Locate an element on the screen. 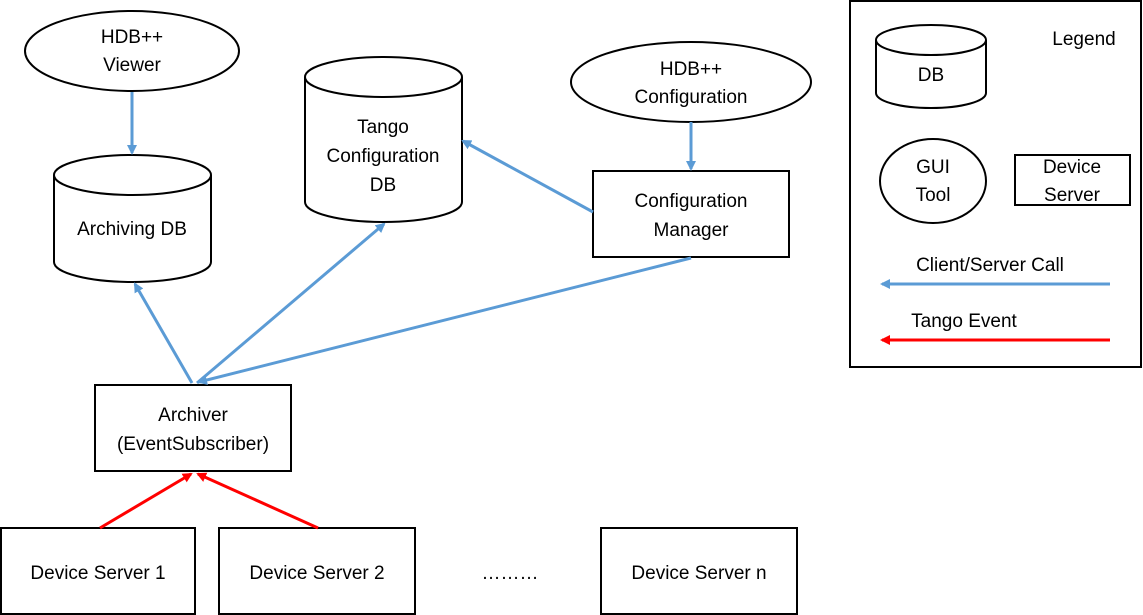 Image resolution: width=1143 pixels, height=615 pixels. device-server-1-node: Device Server 1 is located at coordinates (98, 571).